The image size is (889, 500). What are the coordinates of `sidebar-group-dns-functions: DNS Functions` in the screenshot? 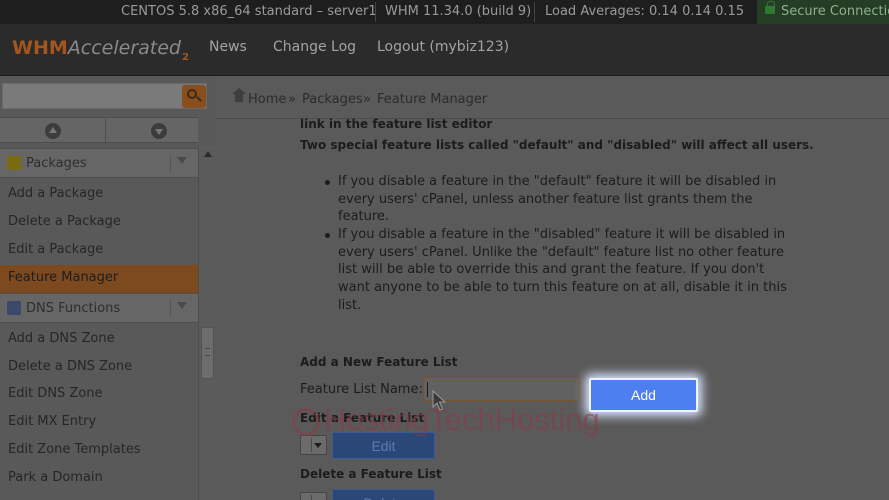 It's located at (99, 308).